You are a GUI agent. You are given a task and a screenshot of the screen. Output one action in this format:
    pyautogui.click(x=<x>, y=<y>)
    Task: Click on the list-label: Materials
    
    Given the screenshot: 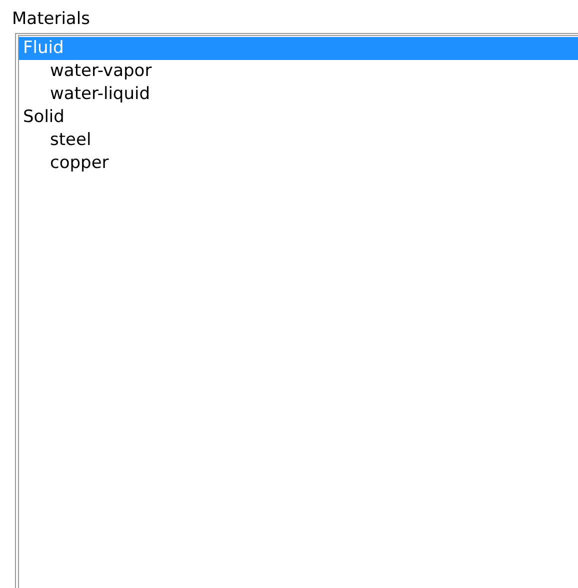 What is the action you would take?
    pyautogui.click(x=51, y=16)
    